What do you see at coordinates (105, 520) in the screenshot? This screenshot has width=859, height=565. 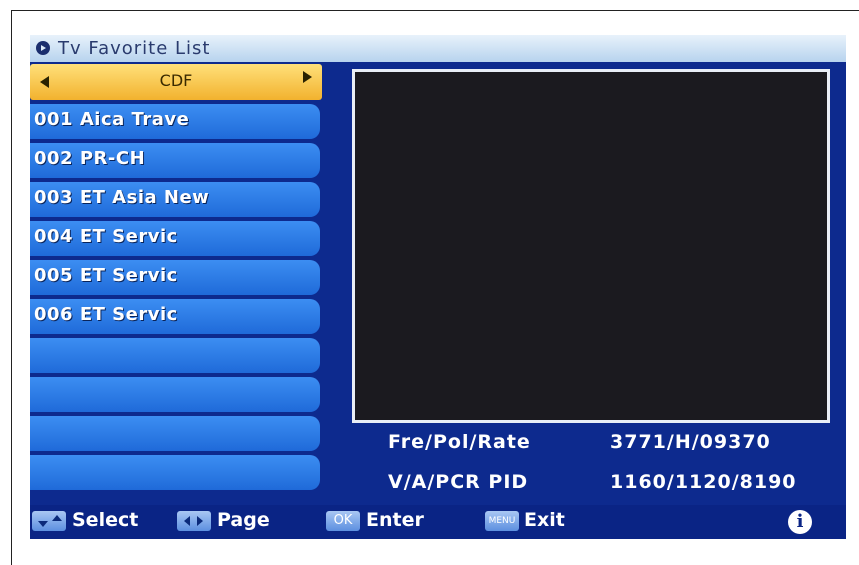 I see `select-hint: Select` at bounding box center [105, 520].